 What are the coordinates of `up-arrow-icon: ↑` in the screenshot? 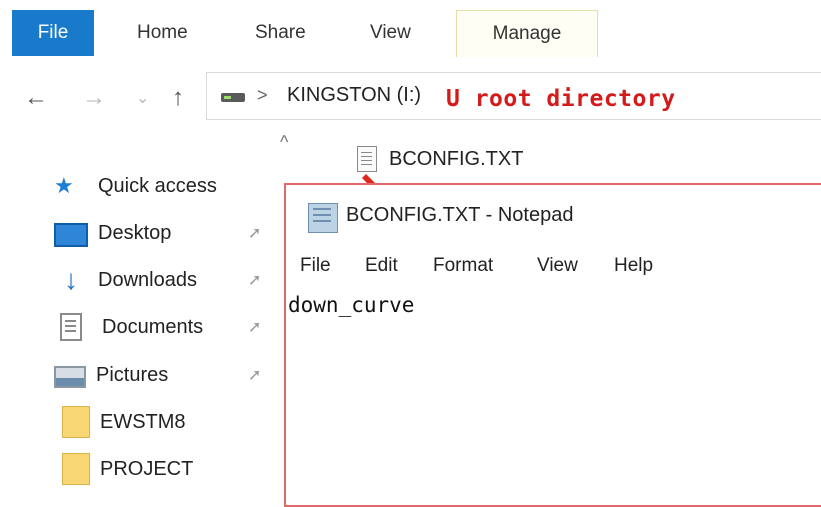 It's located at (178, 98).